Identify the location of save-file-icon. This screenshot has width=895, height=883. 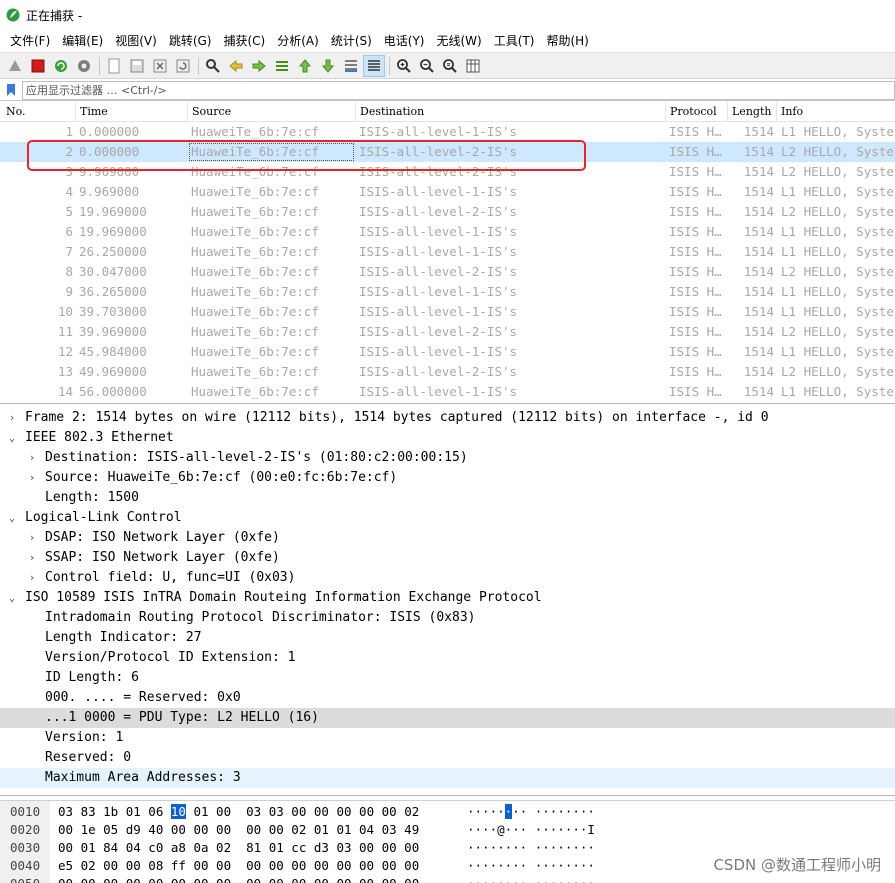
(137, 66).